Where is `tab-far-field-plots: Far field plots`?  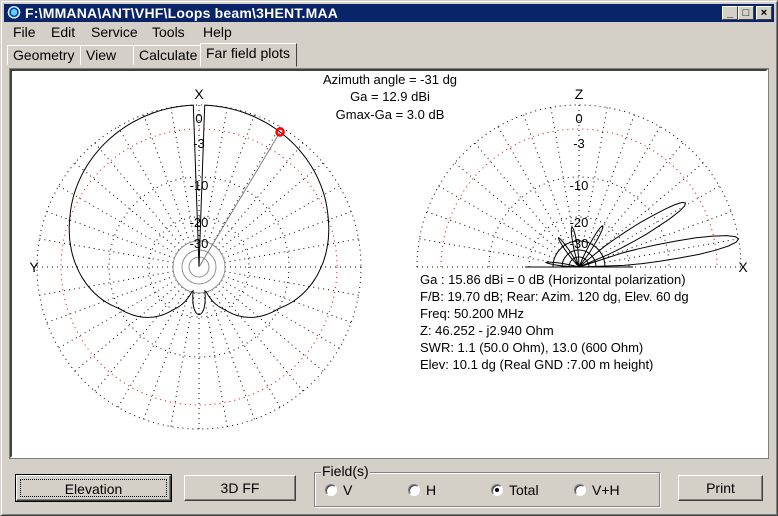 tab-far-field-plots: Far field plots is located at coordinates (248, 55).